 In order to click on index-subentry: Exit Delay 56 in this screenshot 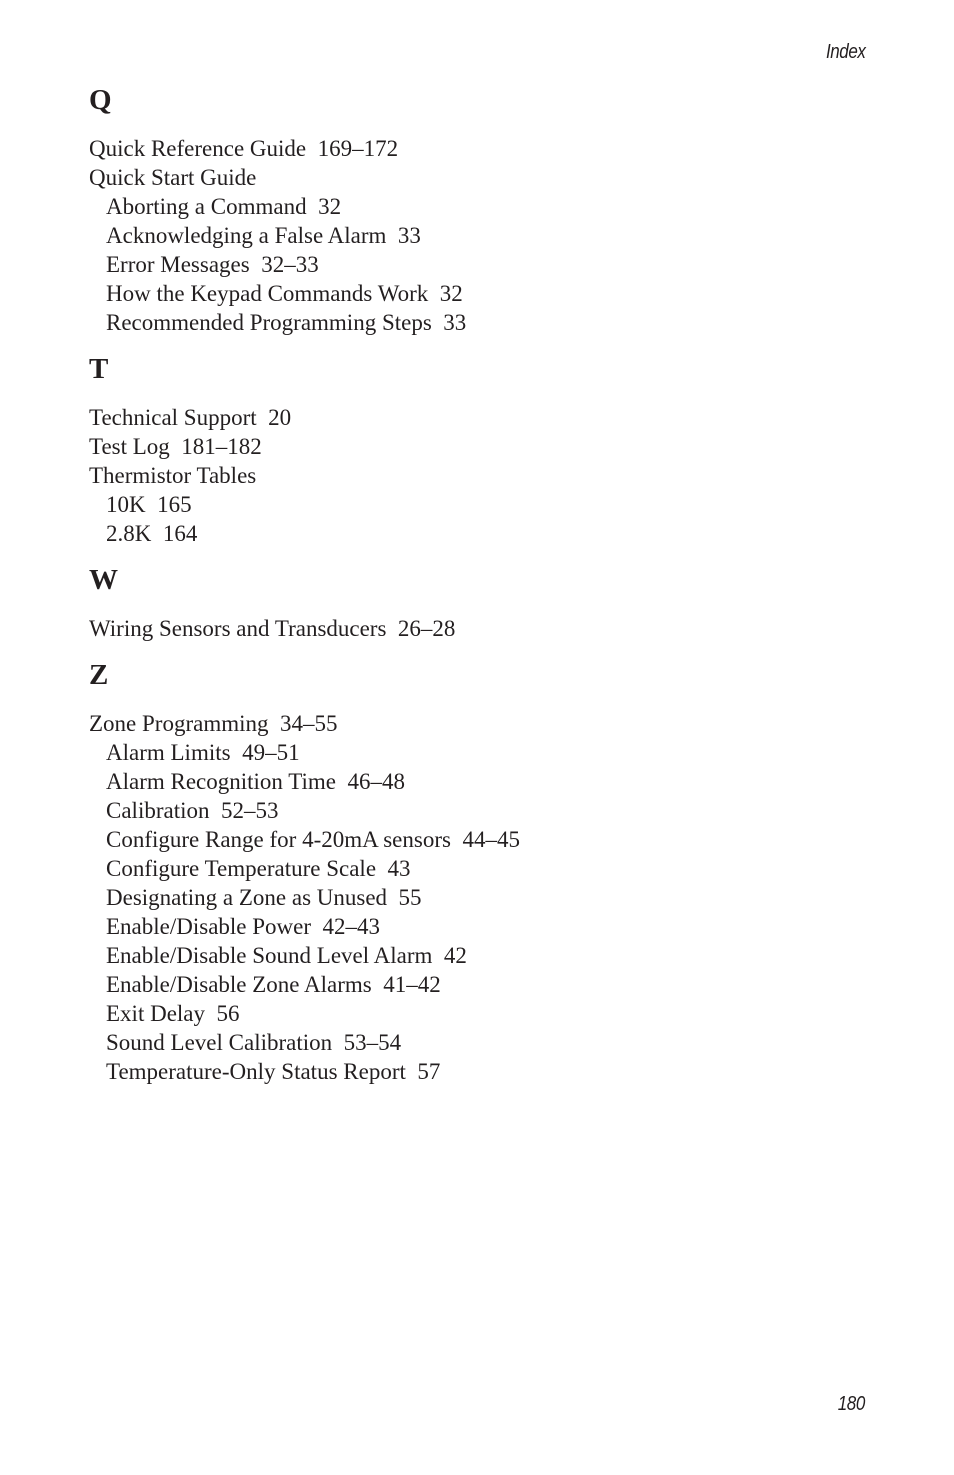, I will do `click(479, 1013)`.